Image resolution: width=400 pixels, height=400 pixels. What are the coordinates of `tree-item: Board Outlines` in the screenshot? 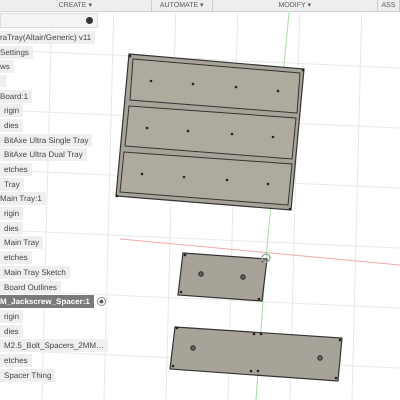 It's located at (30, 287).